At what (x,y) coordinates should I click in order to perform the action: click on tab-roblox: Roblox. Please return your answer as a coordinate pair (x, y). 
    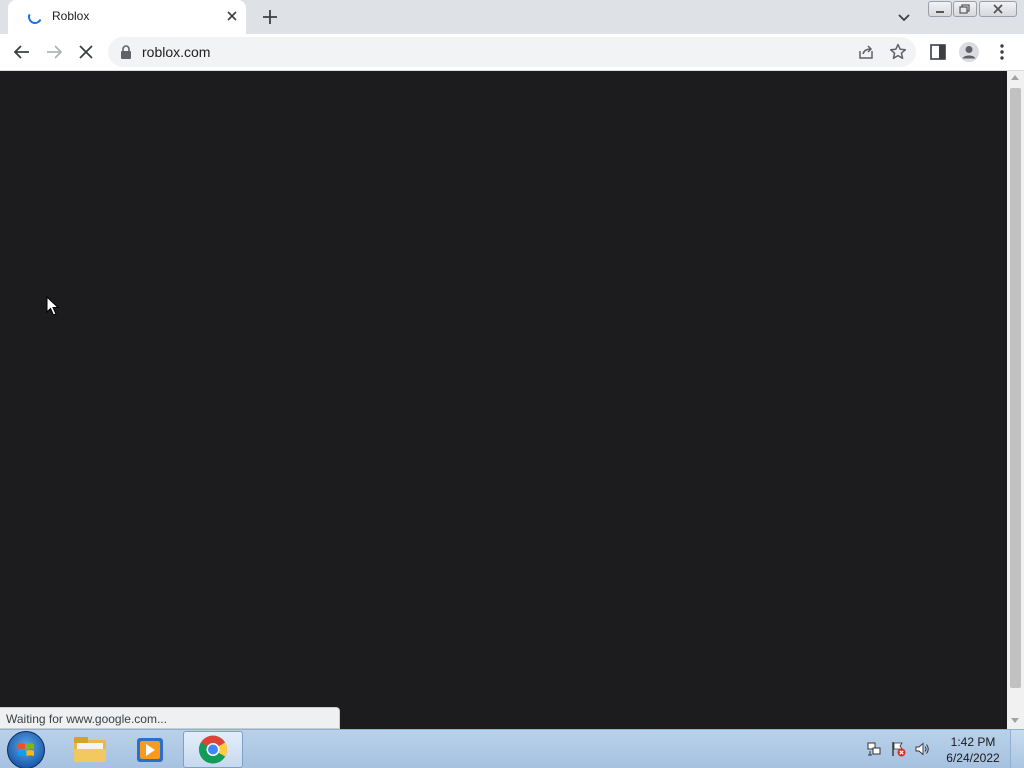
    Looking at the image, I should click on (127, 17).